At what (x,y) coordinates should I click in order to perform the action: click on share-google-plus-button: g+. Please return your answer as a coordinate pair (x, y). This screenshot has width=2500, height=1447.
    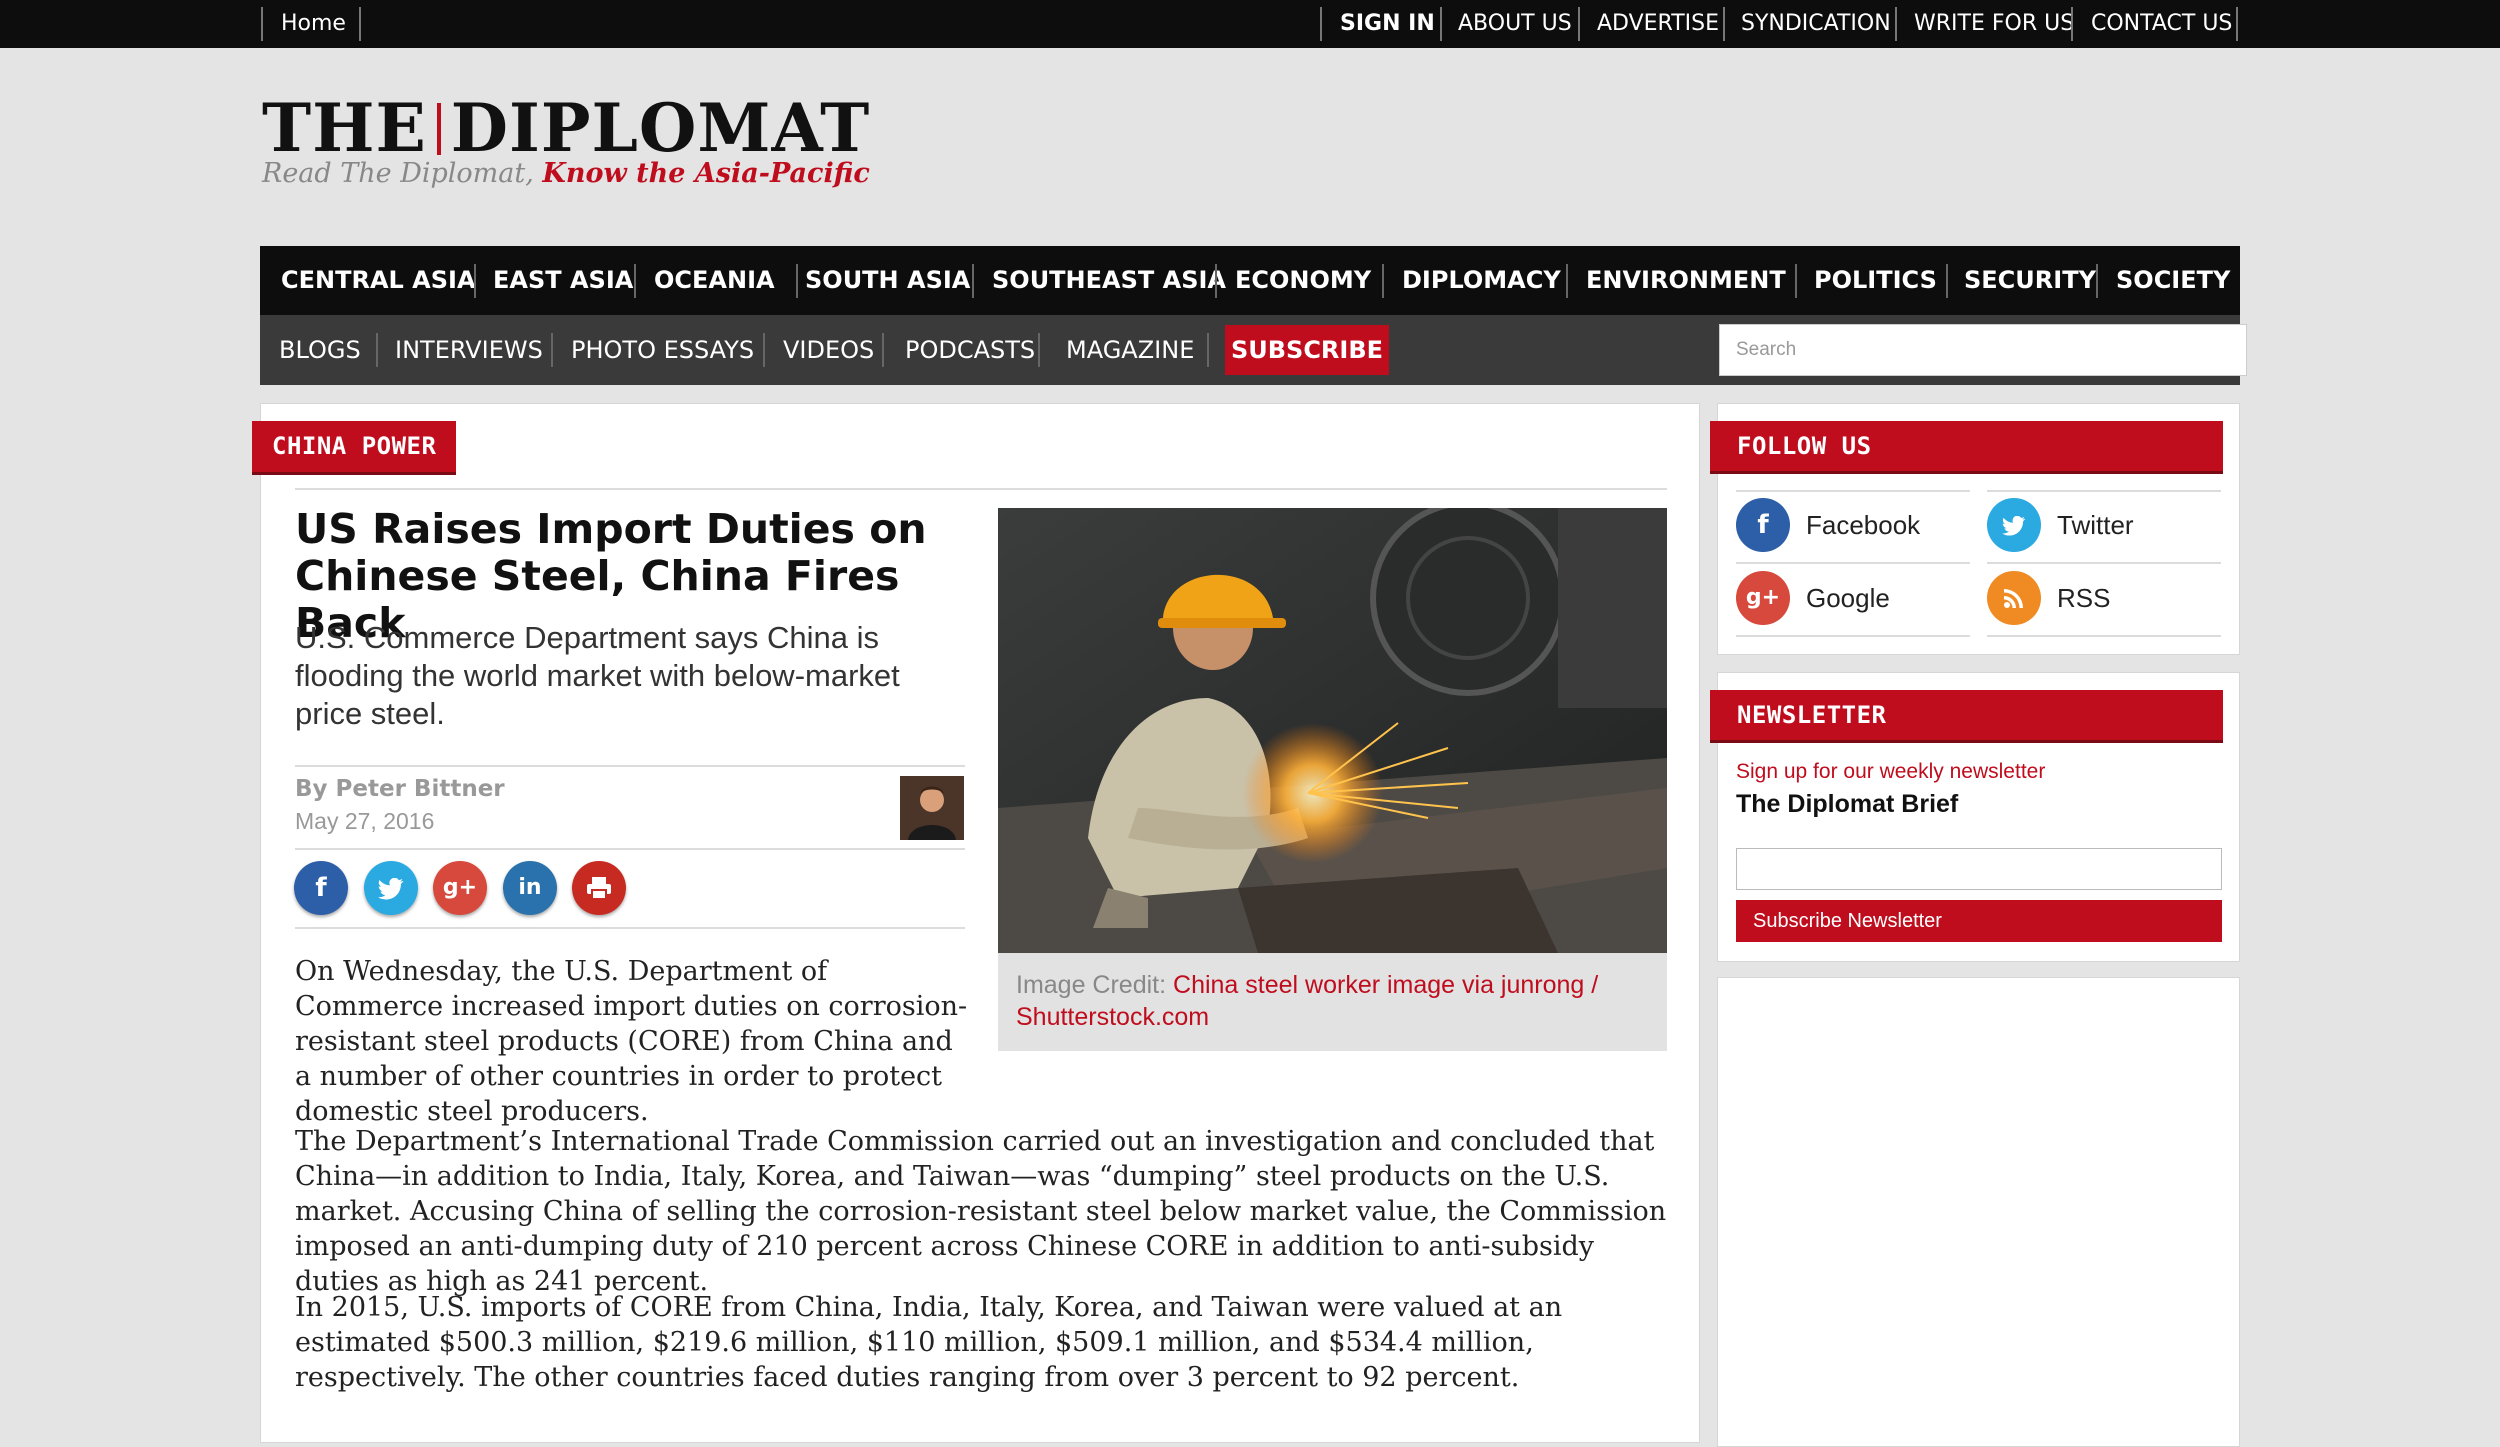
    Looking at the image, I should click on (460, 888).